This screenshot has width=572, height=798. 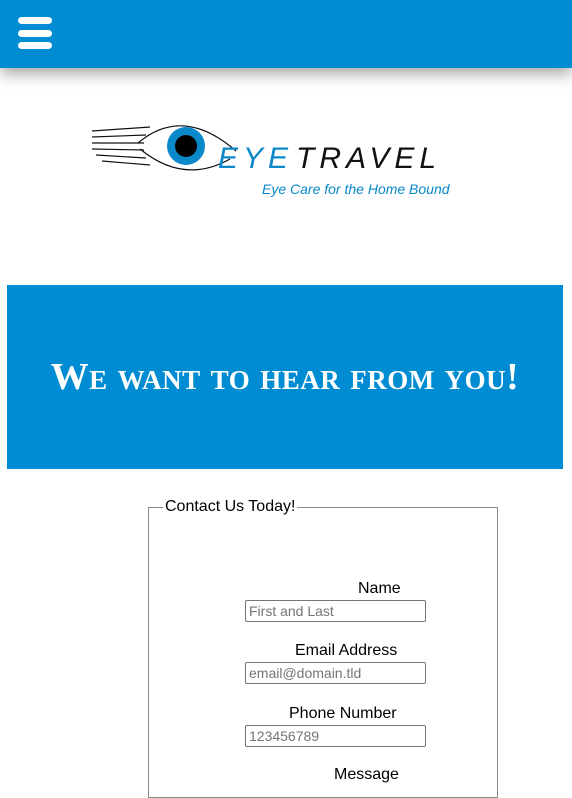 I want to click on brand-tagline: Eye Care for the Home Bound, so click(x=356, y=189).